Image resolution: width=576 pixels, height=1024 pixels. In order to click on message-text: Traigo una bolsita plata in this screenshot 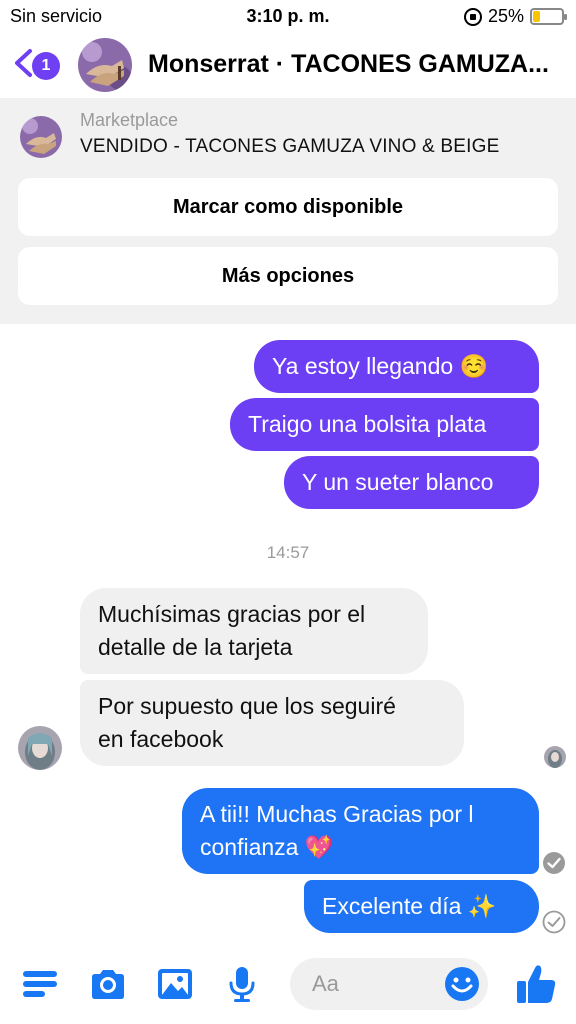, I will do `click(367, 424)`.